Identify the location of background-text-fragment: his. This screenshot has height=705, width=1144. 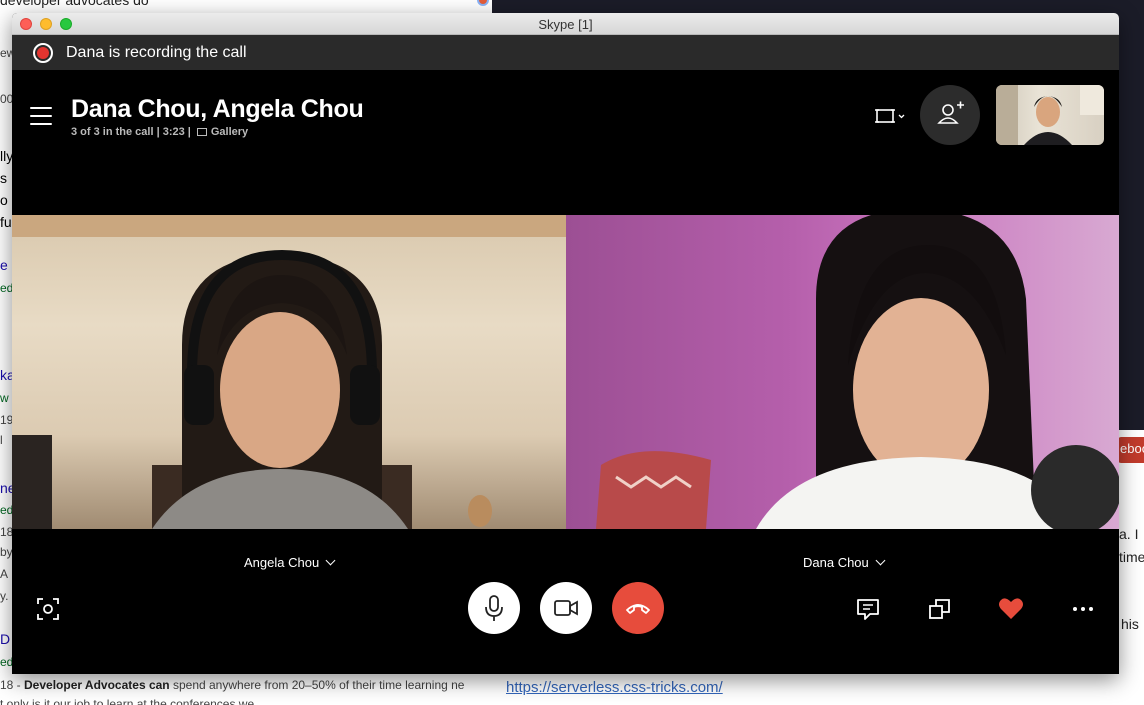
(1130, 624).